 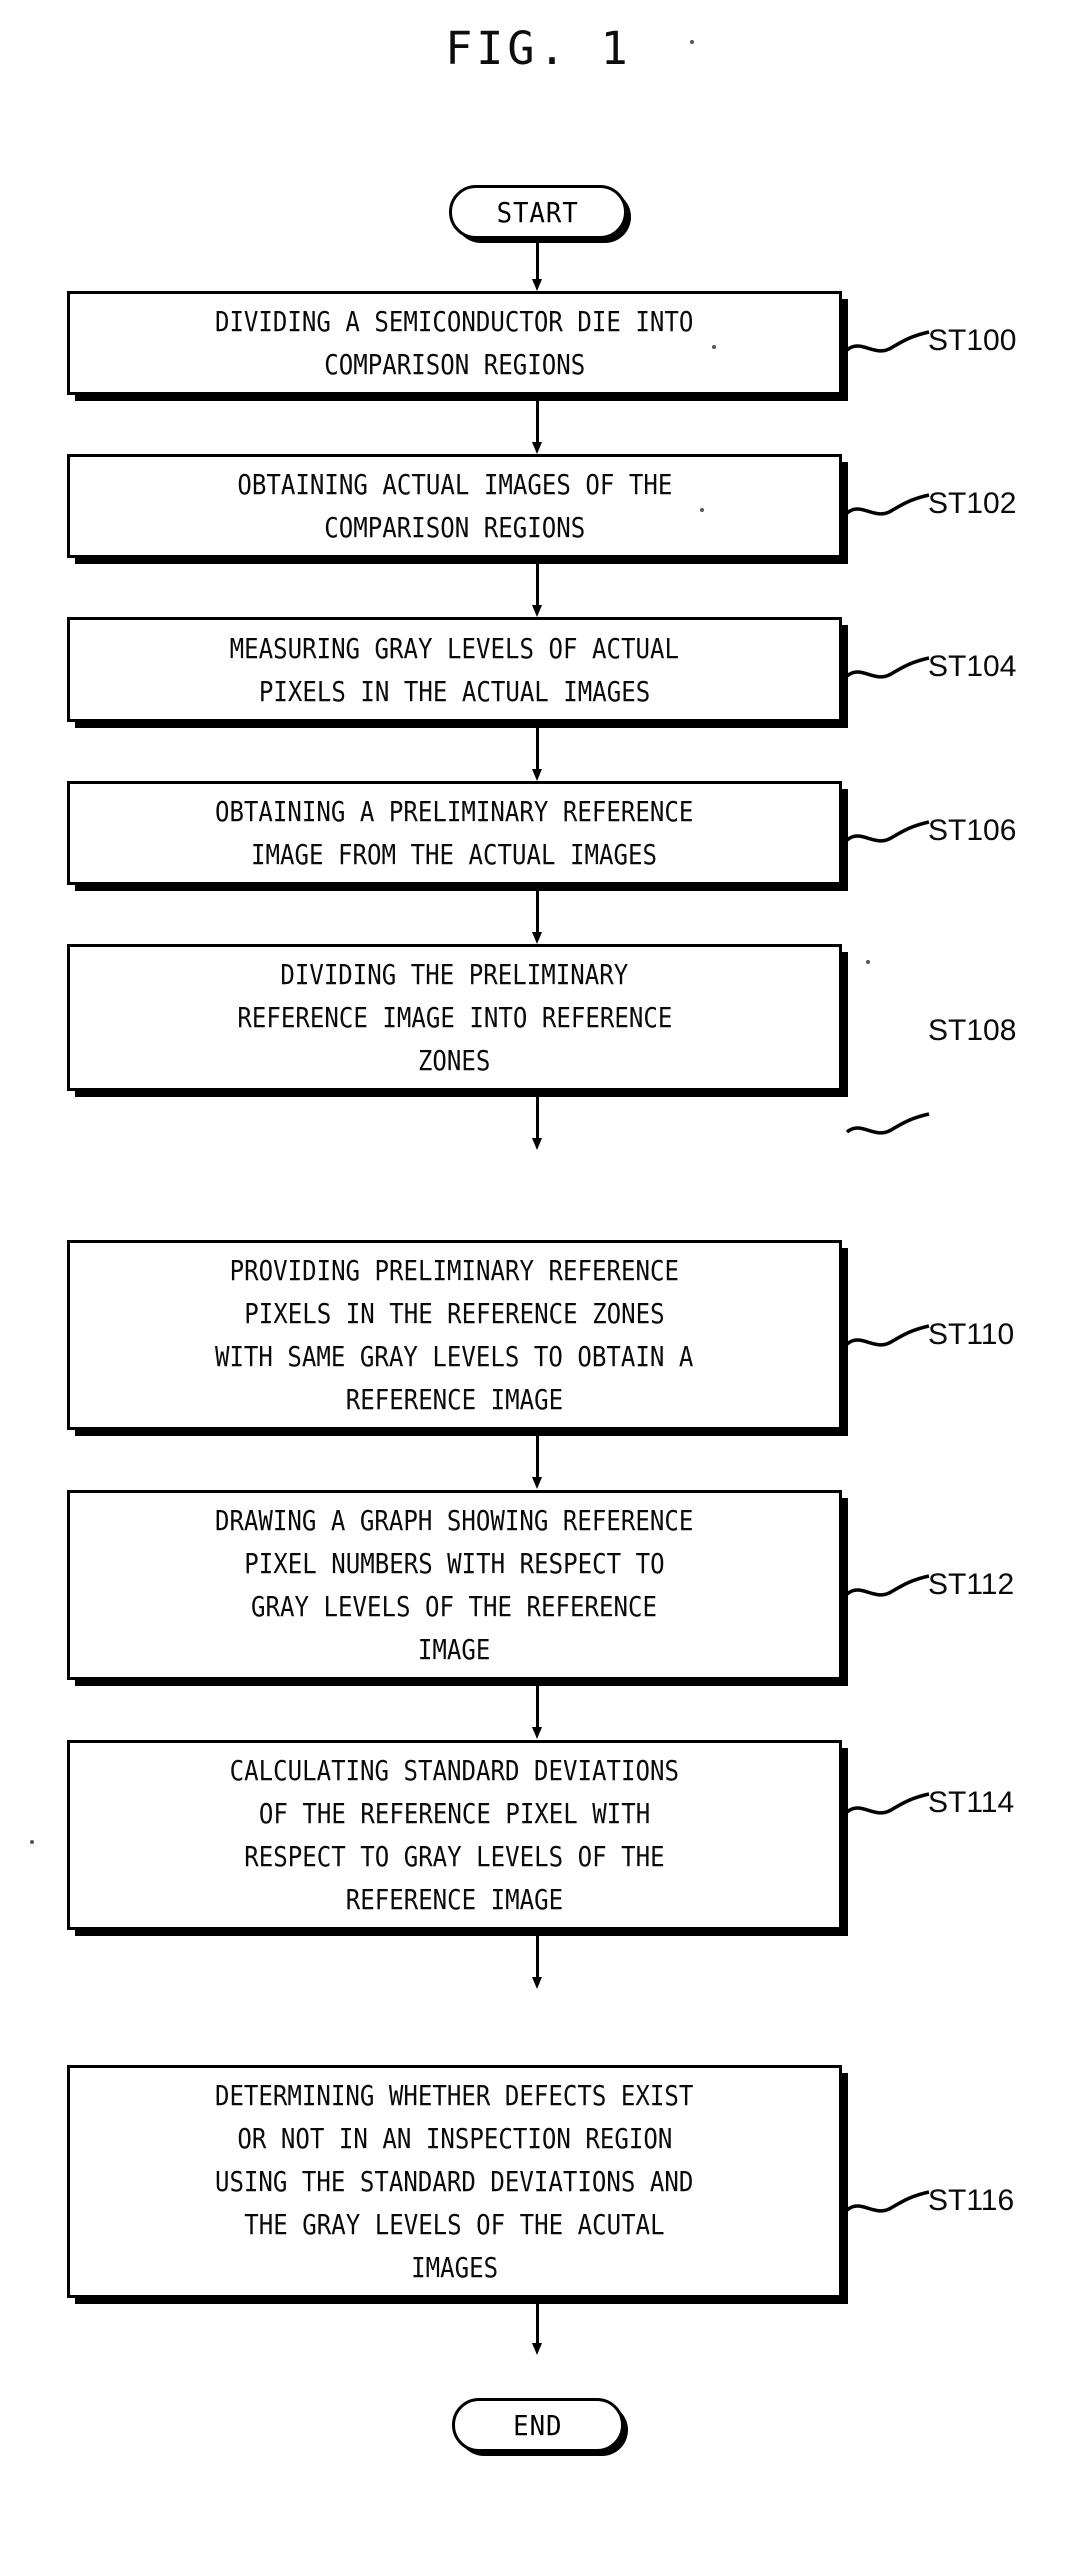 I want to click on connector-st108-st110, so click(x=537, y=1117).